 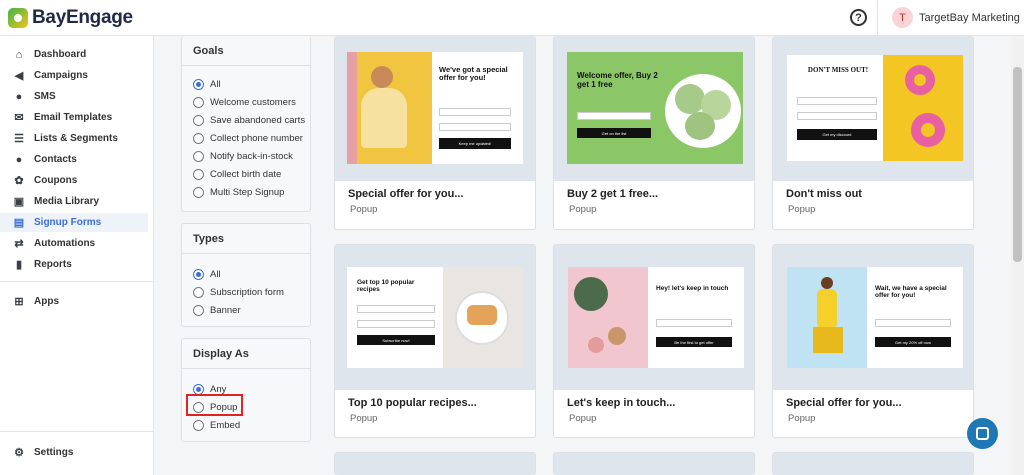 I want to click on display-filter: Display As Any Popup Embed, so click(x=246, y=390).